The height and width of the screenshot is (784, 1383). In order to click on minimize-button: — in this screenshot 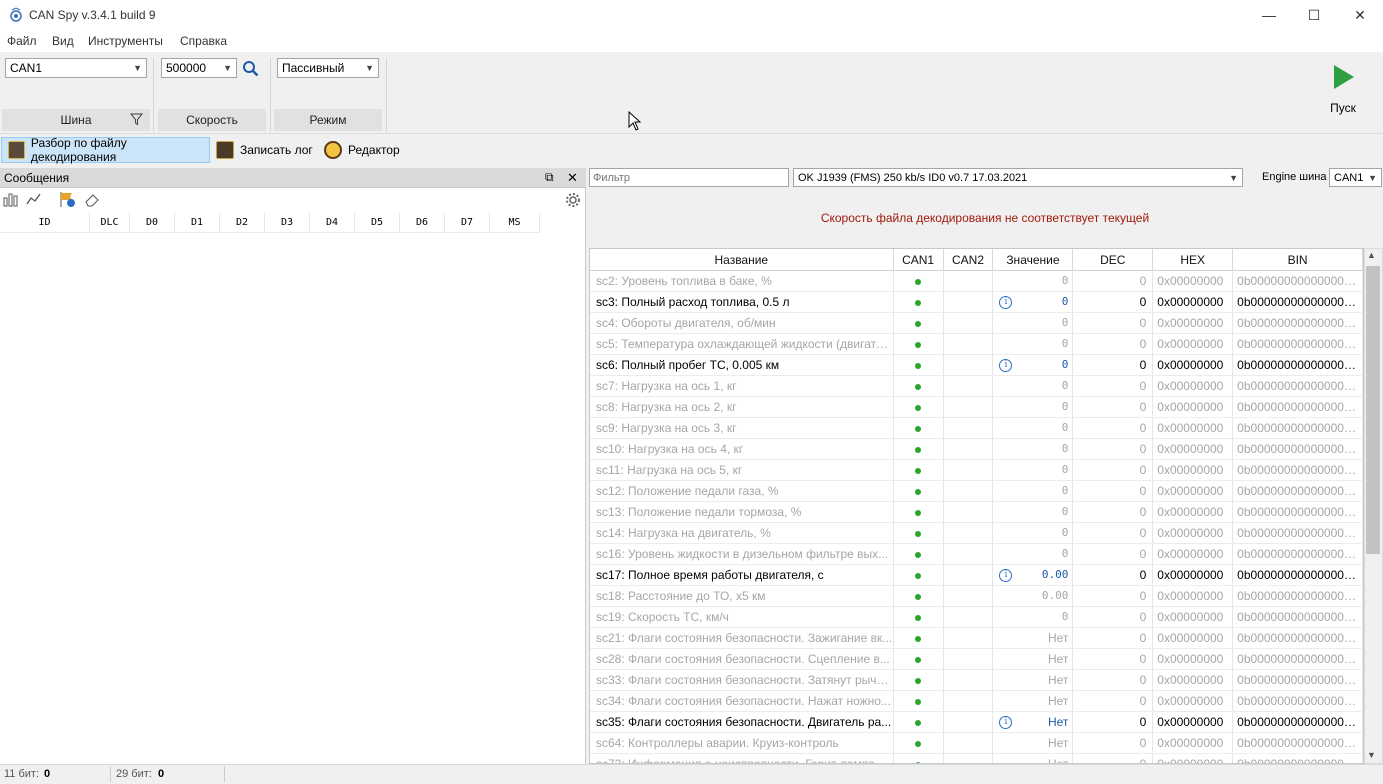, I will do `click(1269, 15)`.